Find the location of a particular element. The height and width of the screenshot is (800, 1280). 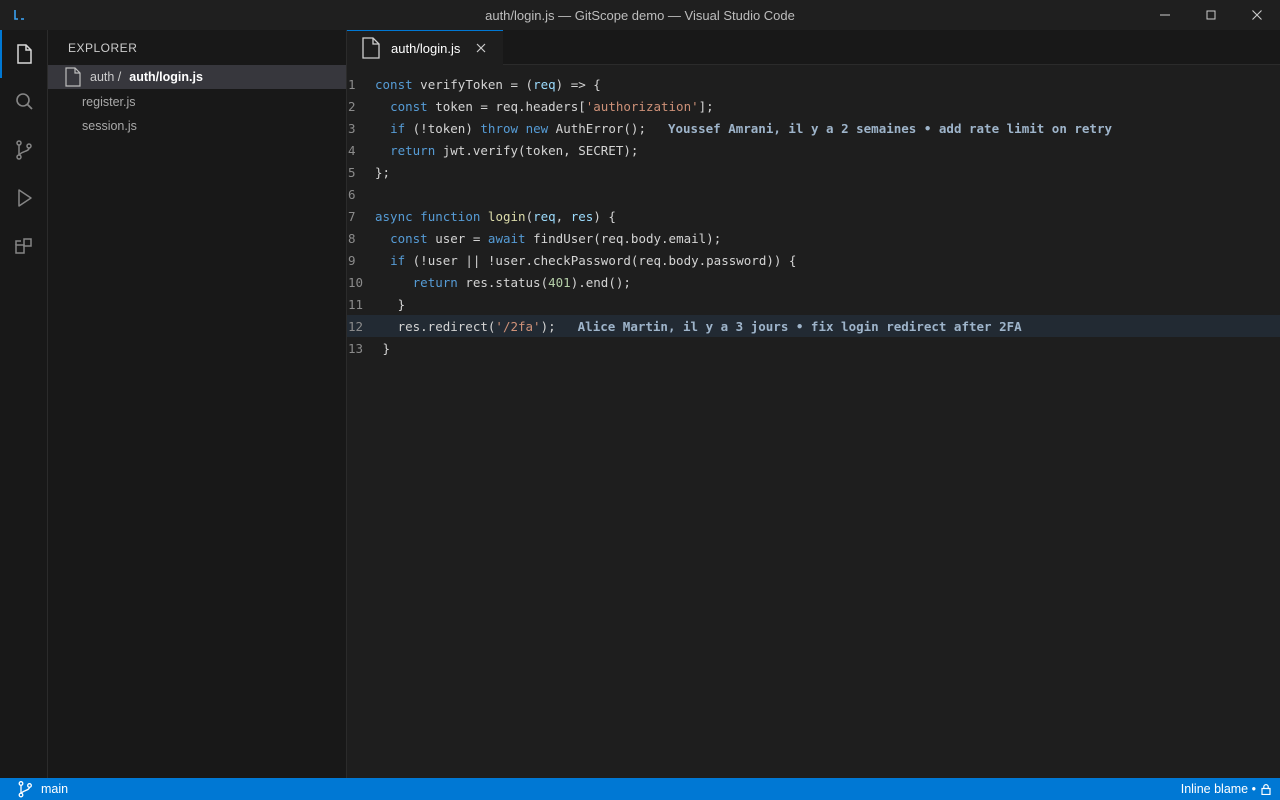

tab-label: auth/login.js is located at coordinates (426, 48).